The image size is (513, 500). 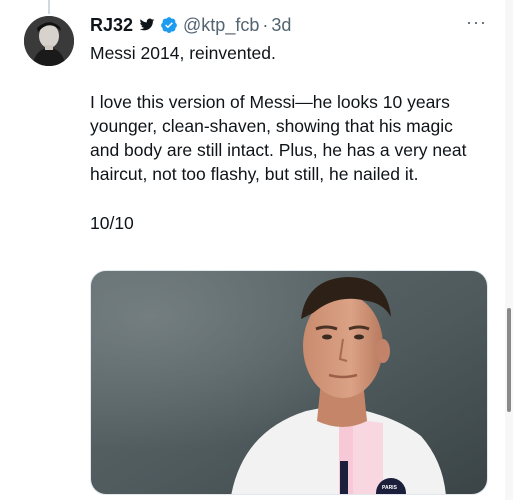 What do you see at coordinates (281, 25) in the screenshot?
I see `timestamp: 3d` at bounding box center [281, 25].